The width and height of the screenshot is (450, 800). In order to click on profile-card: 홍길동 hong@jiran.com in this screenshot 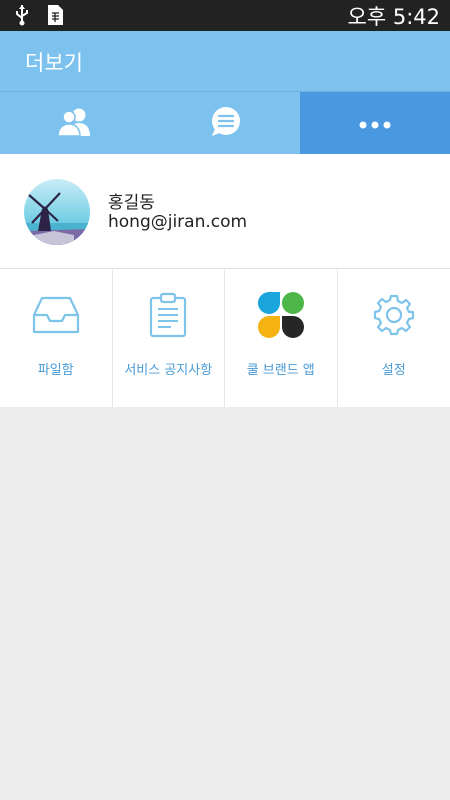, I will do `click(225, 211)`.